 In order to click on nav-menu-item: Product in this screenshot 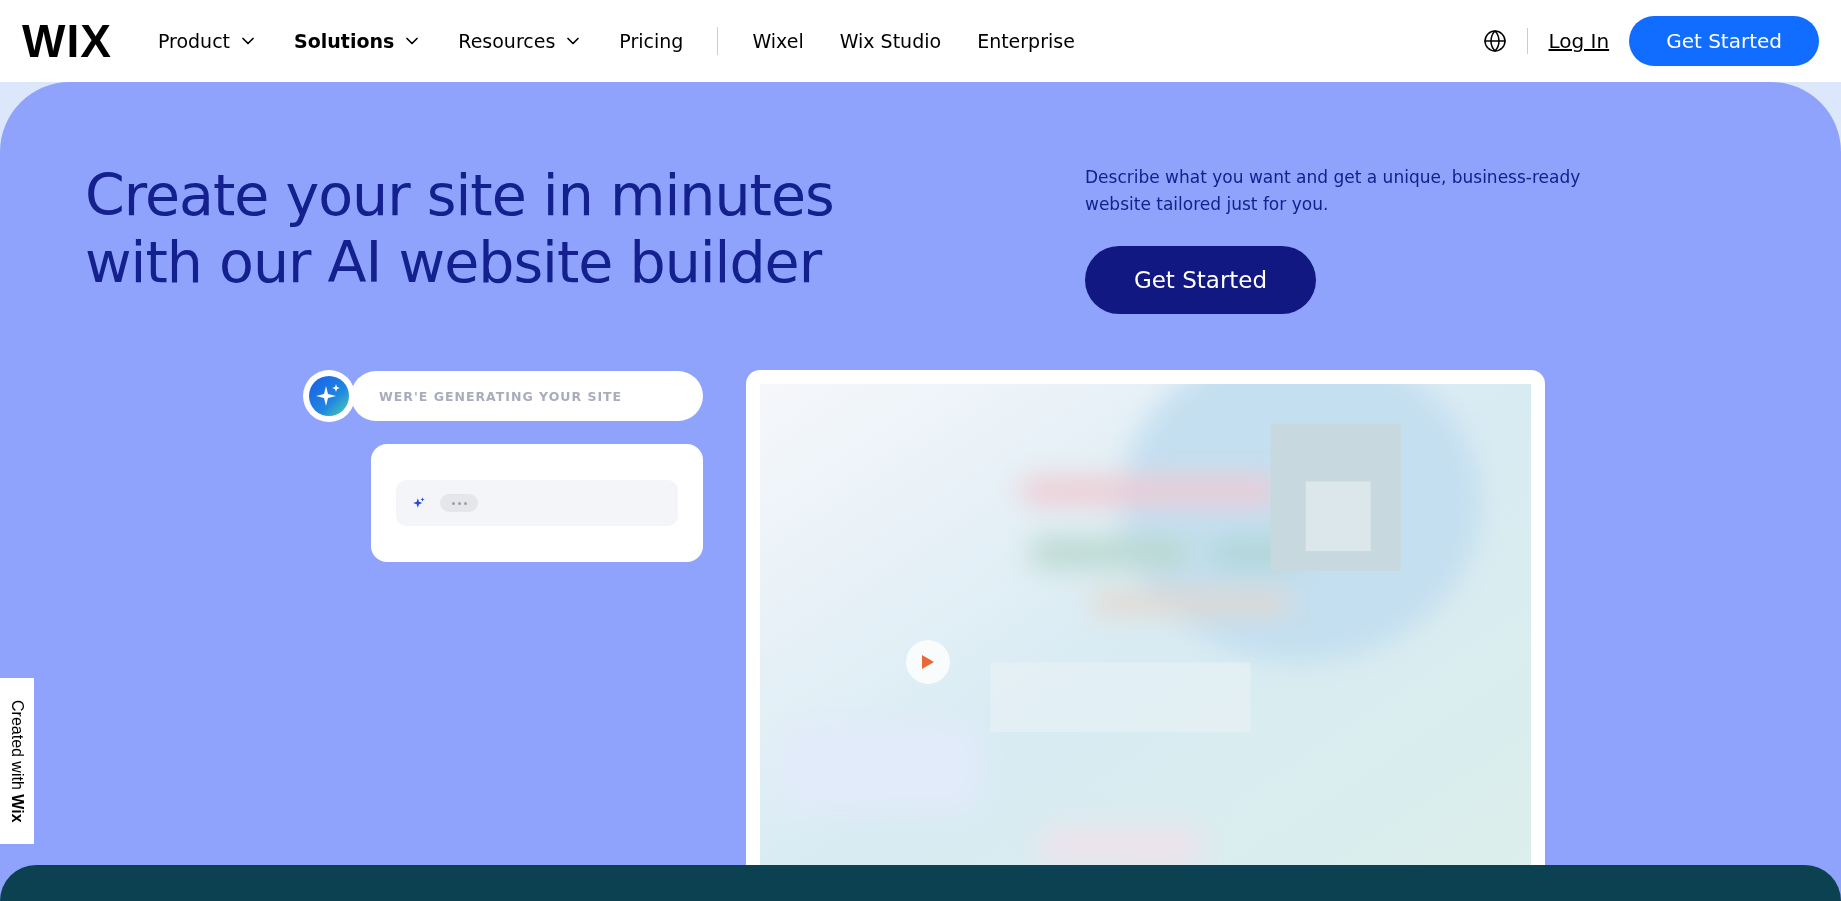, I will do `click(208, 41)`.